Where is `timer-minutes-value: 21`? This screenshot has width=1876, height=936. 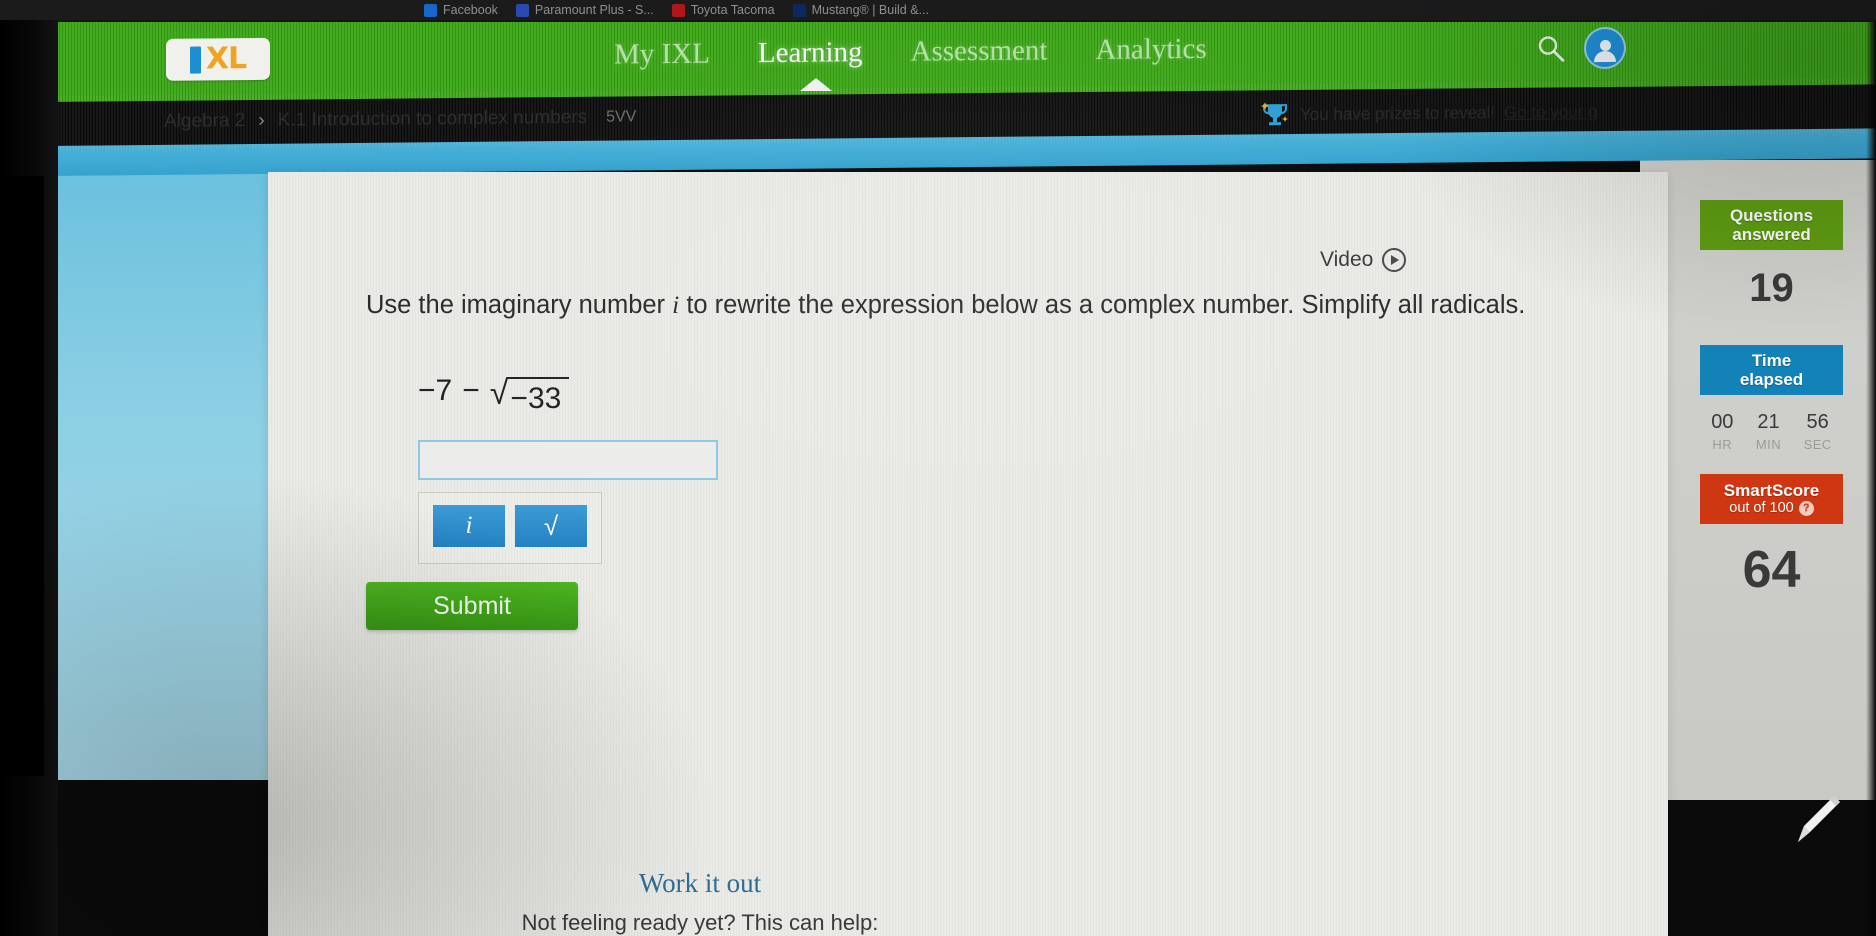
timer-minutes-value: 21 is located at coordinates (1768, 422).